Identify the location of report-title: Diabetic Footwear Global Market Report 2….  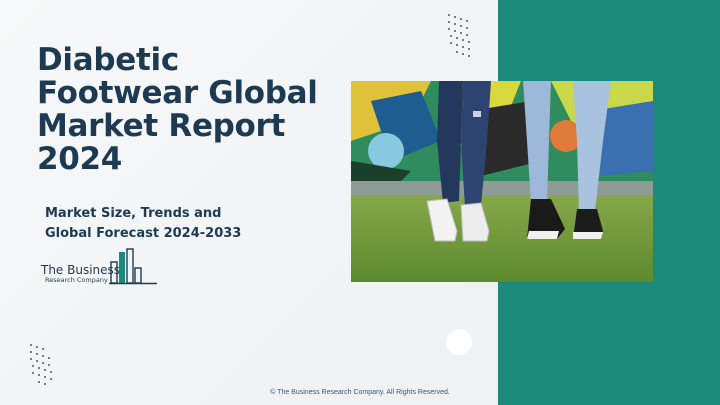
(177, 109).